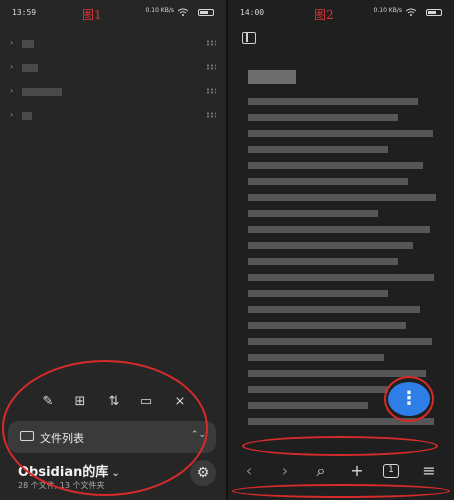 This screenshot has height=500, width=454. What do you see at coordinates (252, 12) in the screenshot?
I see `status-time: 14:00` at bounding box center [252, 12].